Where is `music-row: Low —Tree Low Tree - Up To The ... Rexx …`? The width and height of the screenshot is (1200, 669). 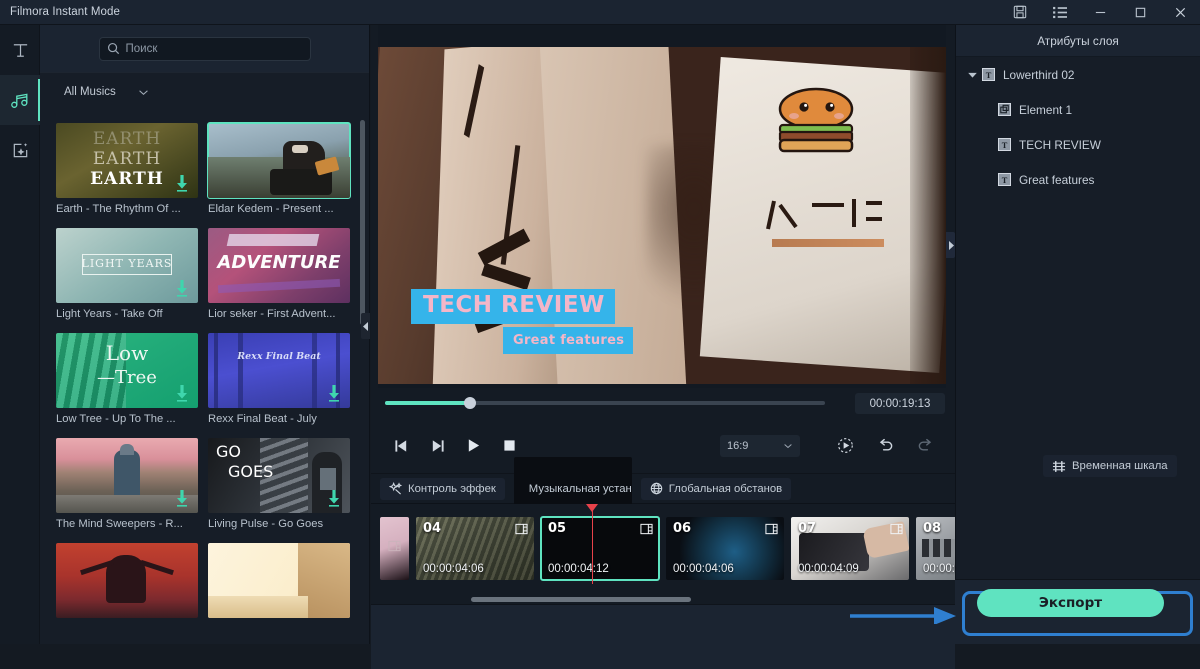
music-row: Low —Tree Low Tree - Up To The ... Rexx … is located at coordinates (213, 379).